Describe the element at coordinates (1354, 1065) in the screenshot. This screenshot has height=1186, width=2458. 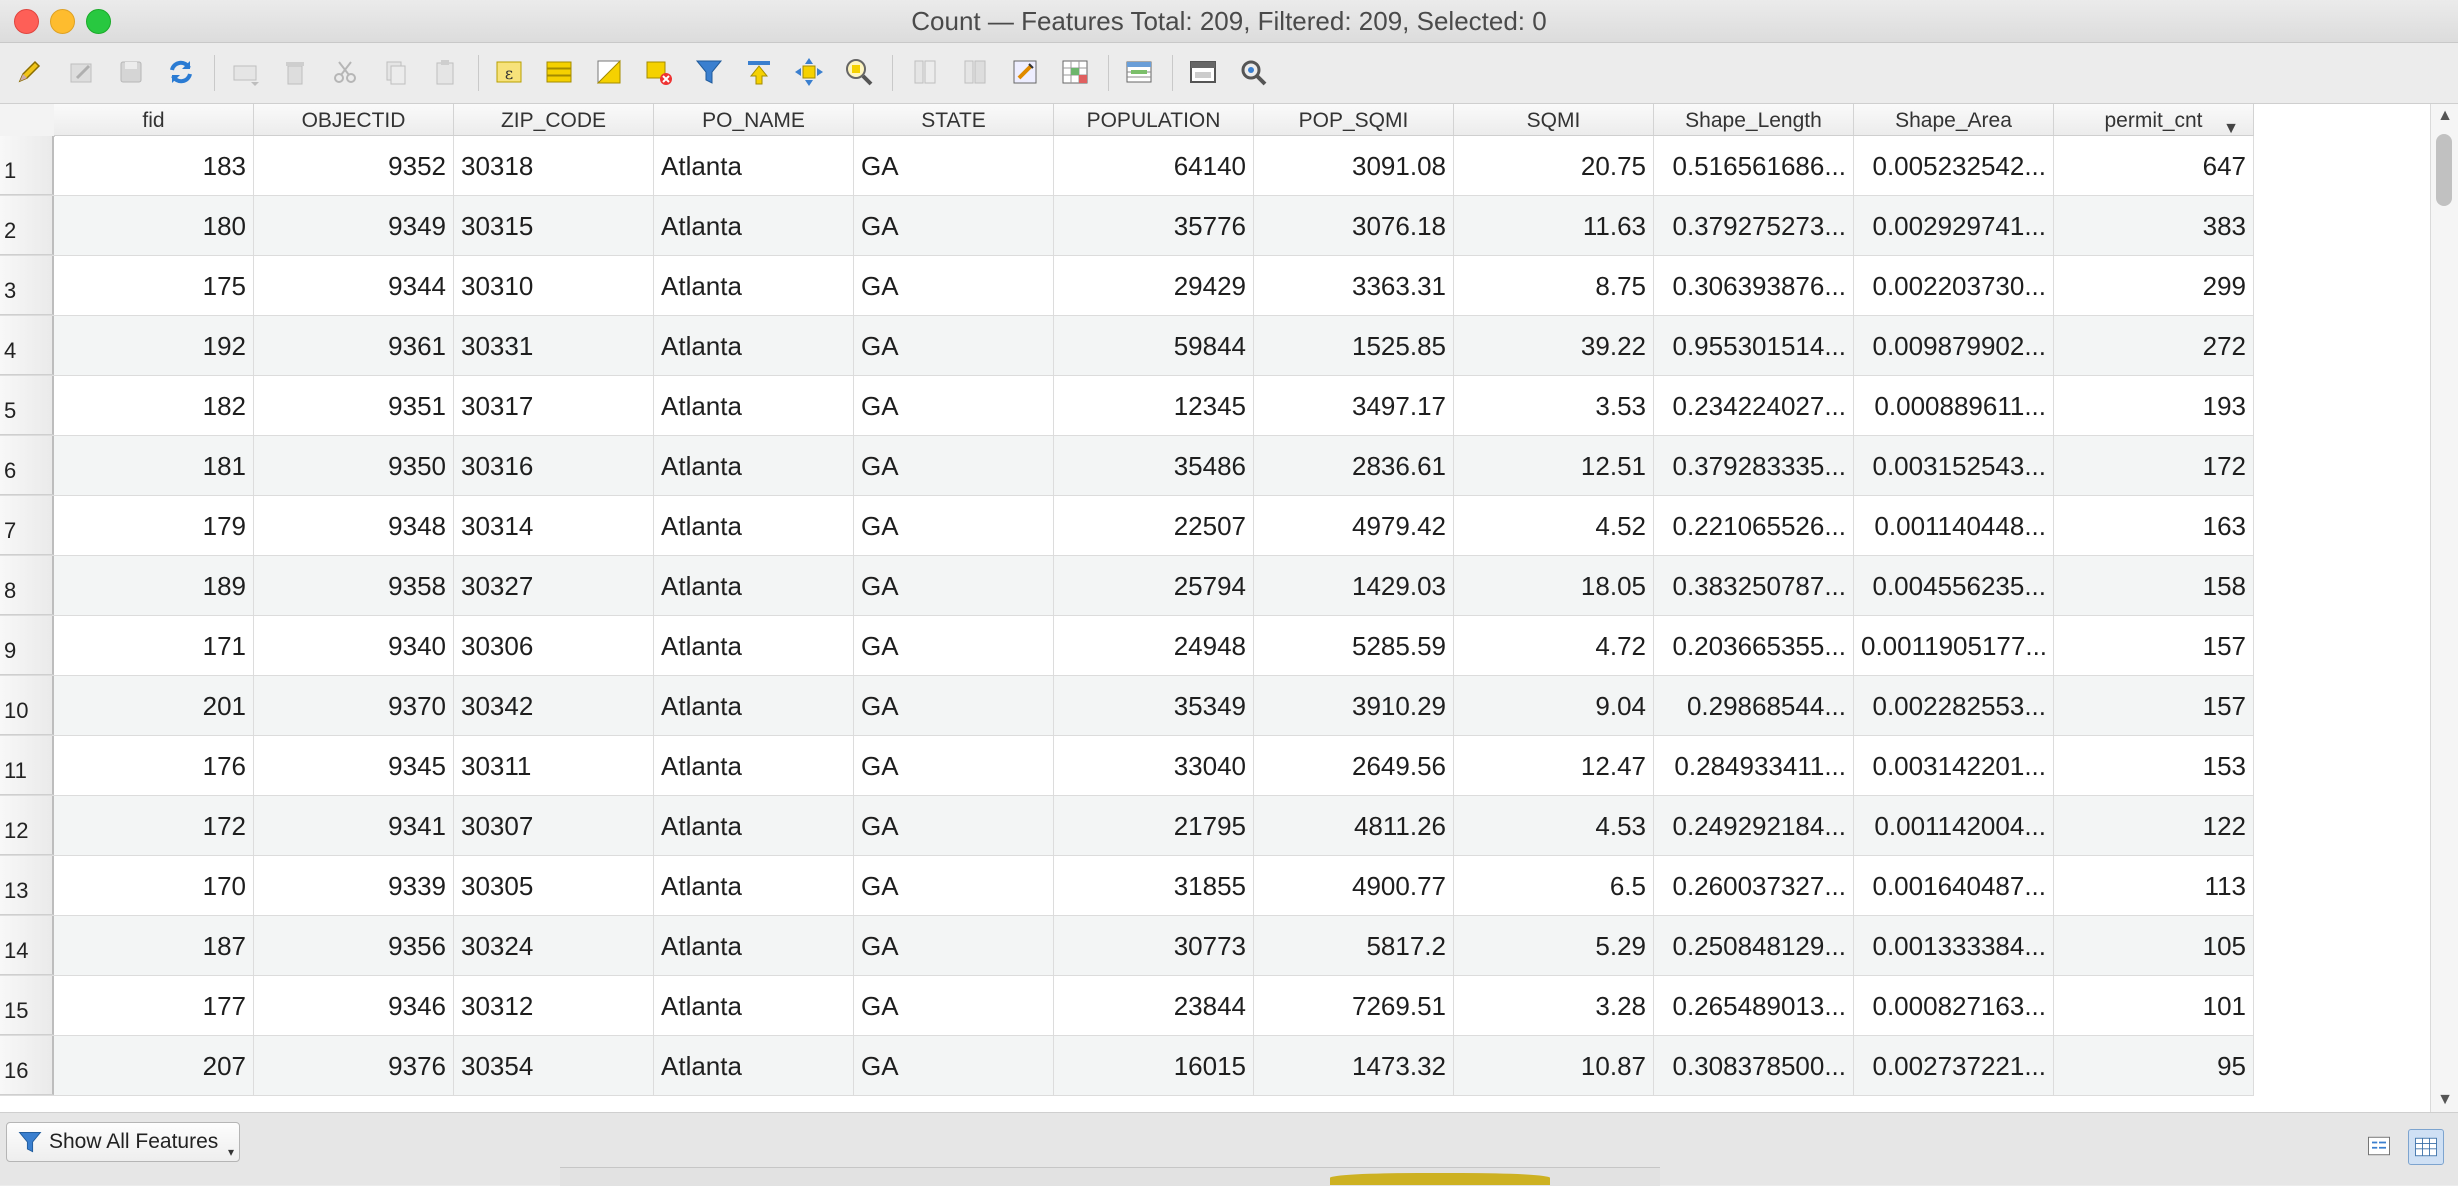
I see `table-cell-pop-sqmi: 1473.32` at that location.